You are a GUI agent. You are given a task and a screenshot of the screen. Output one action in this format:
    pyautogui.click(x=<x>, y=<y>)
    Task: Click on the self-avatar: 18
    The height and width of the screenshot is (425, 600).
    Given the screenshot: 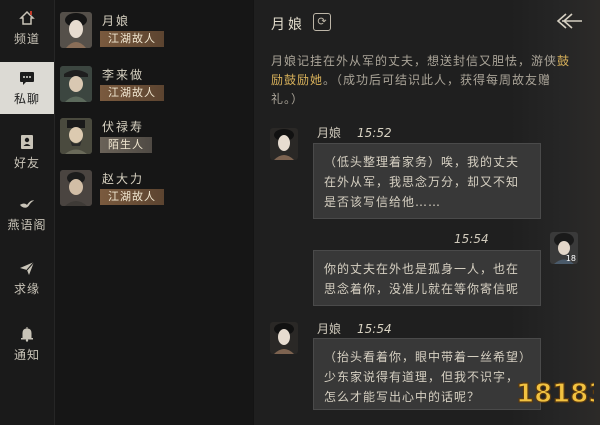 What is the action you would take?
    pyautogui.click(x=564, y=248)
    